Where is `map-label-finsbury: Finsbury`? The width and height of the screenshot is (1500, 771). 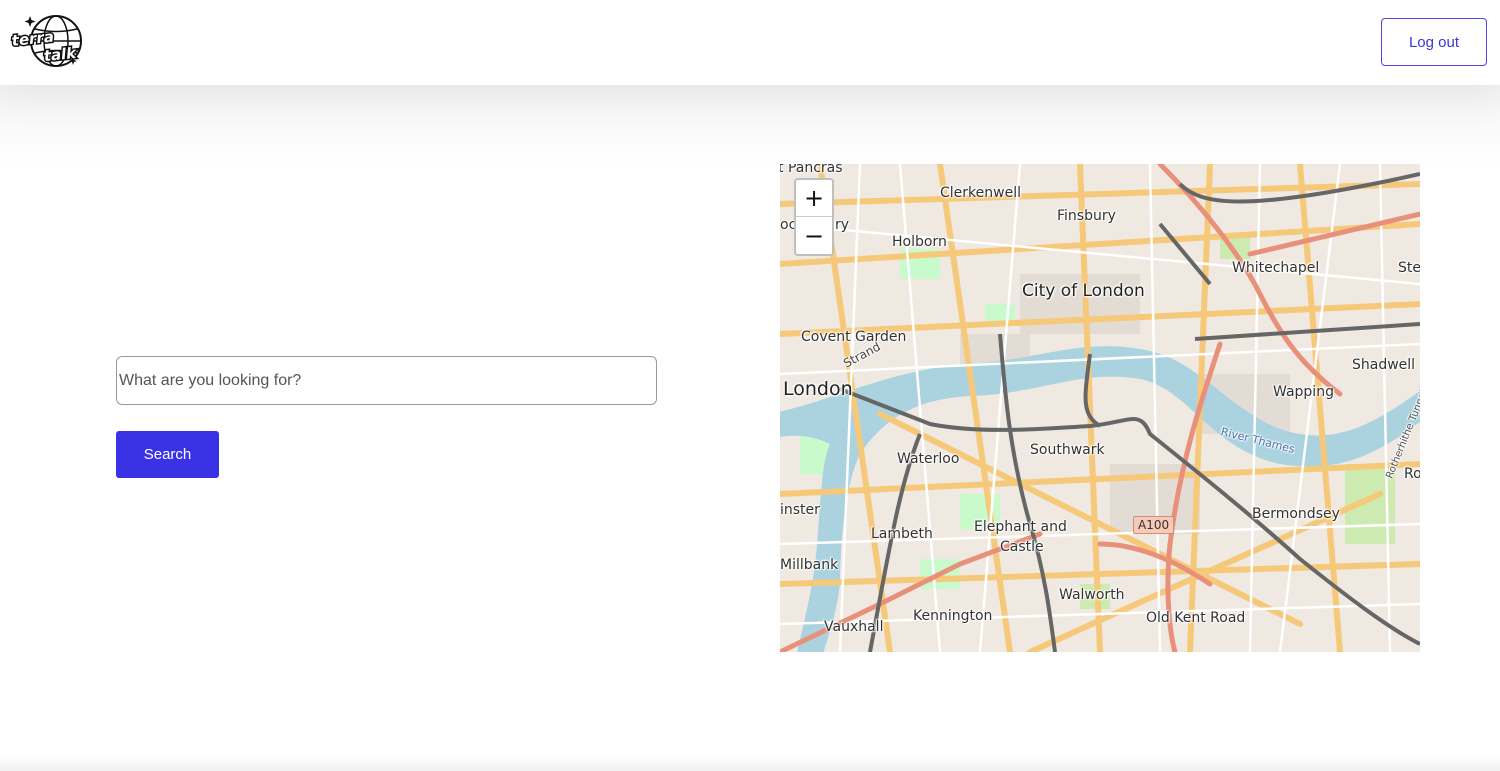
map-label-finsbury: Finsbury is located at coordinates (1086, 216).